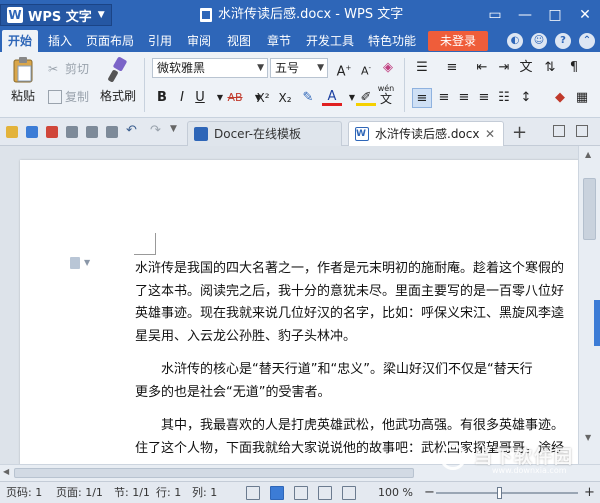 This screenshot has height=503, width=600. I want to click on scroll-up-icon: ▲, so click(588, 154).